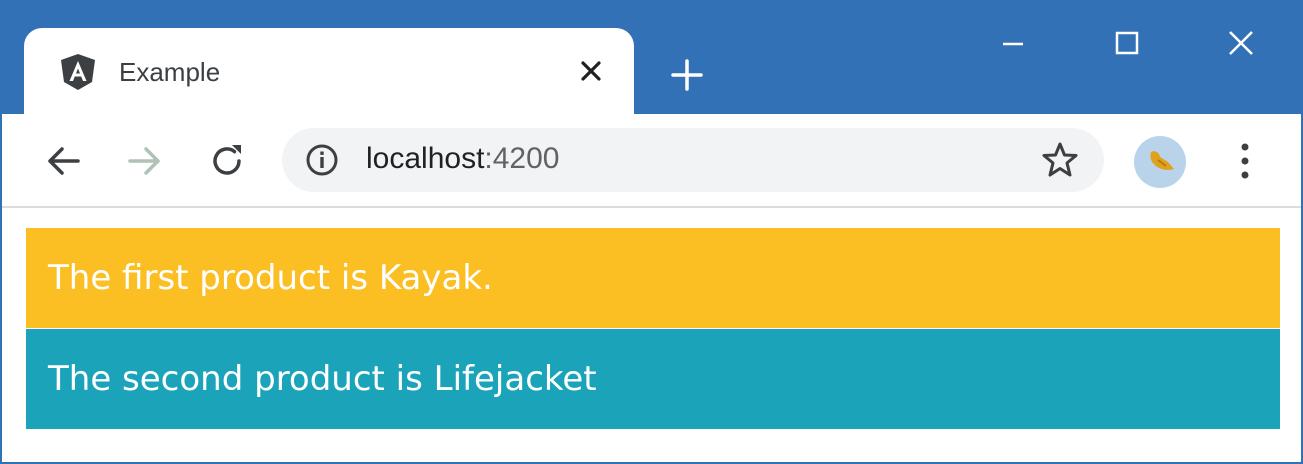 This screenshot has height=464, width=1303. What do you see at coordinates (1241, 43) in the screenshot?
I see `window-close-icon` at bounding box center [1241, 43].